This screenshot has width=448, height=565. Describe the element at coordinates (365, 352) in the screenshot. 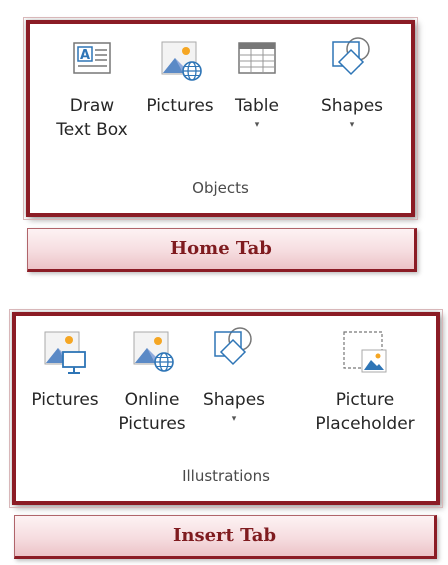

I see `picture-placeholder-icon` at that location.